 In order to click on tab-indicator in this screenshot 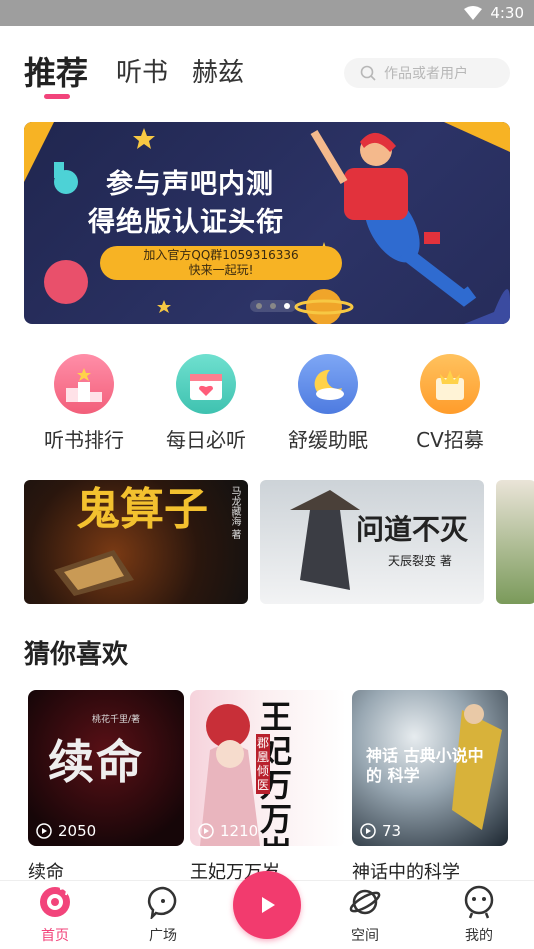, I will do `click(57, 96)`.